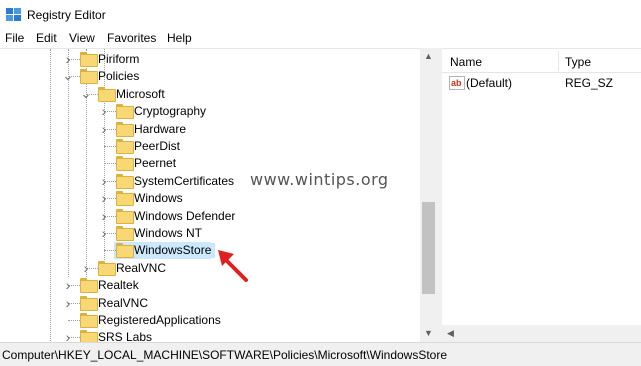 The width and height of the screenshot is (641, 366). Describe the element at coordinates (46, 38) in the screenshot. I see `menu-edit: Edit` at that location.